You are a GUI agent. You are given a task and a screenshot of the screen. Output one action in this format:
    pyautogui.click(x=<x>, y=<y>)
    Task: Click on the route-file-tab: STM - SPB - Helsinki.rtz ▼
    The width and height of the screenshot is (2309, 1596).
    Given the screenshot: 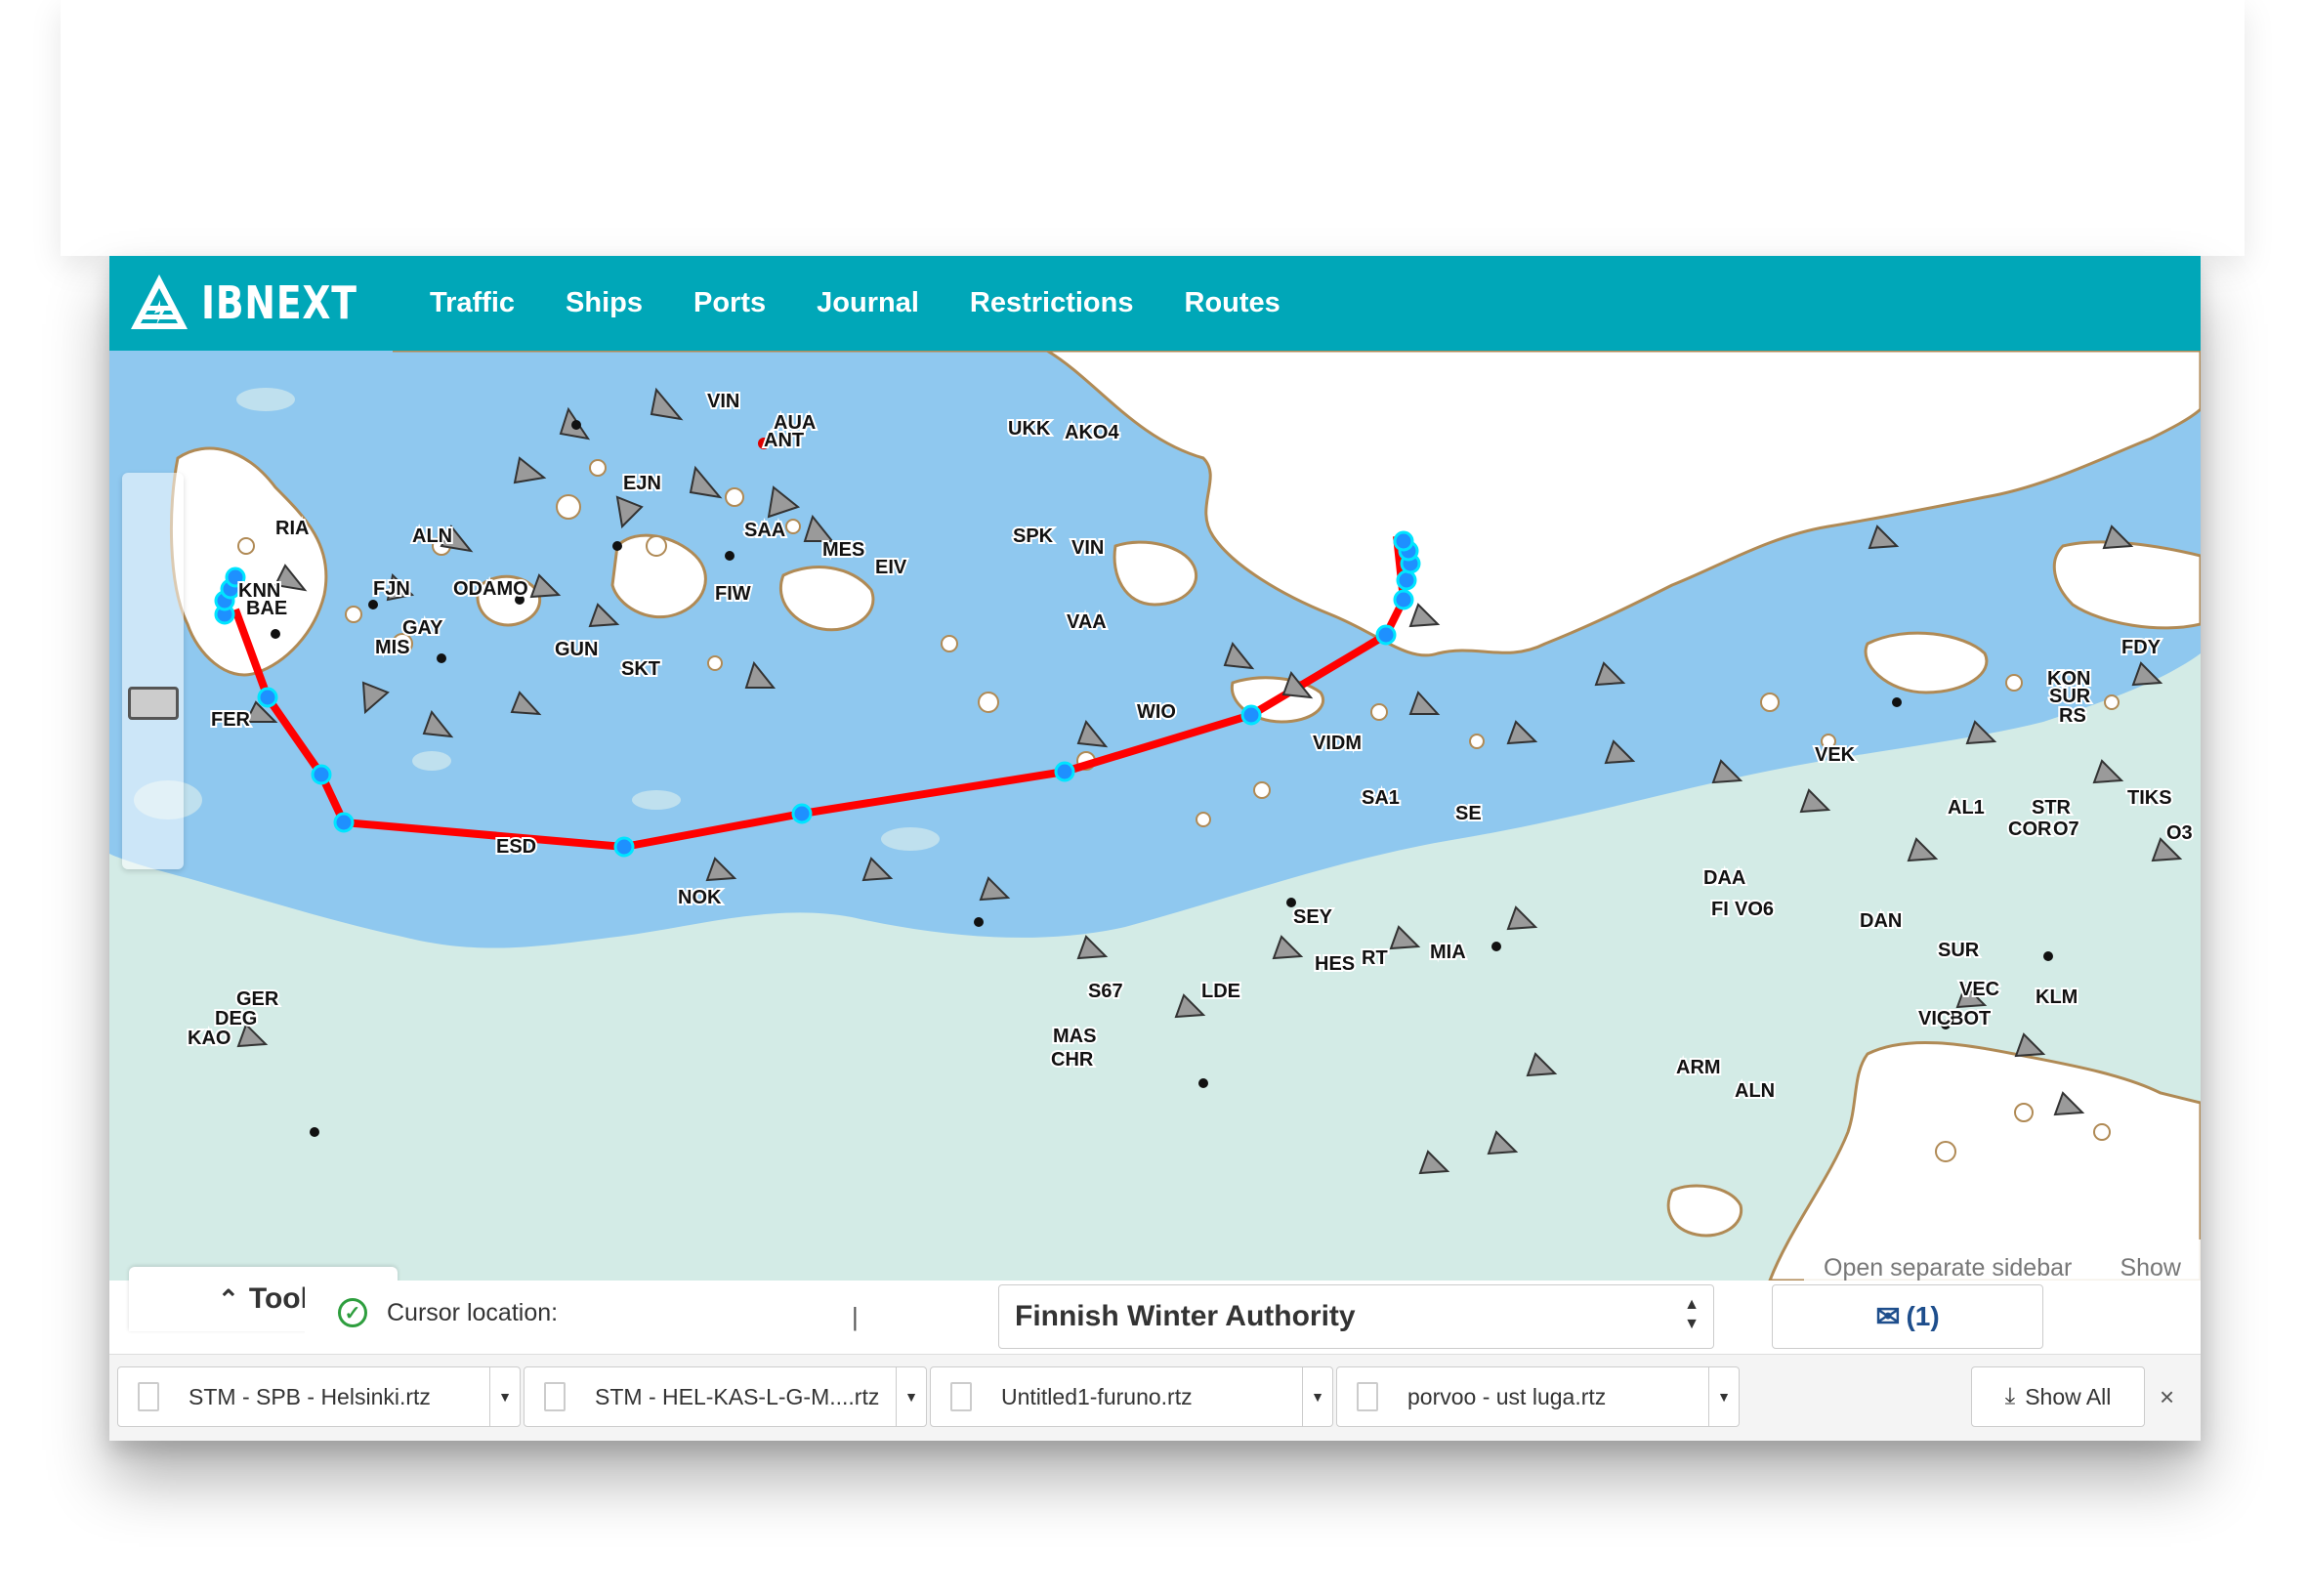 What is the action you would take?
    pyautogui.click(x=319, y=1396)
    